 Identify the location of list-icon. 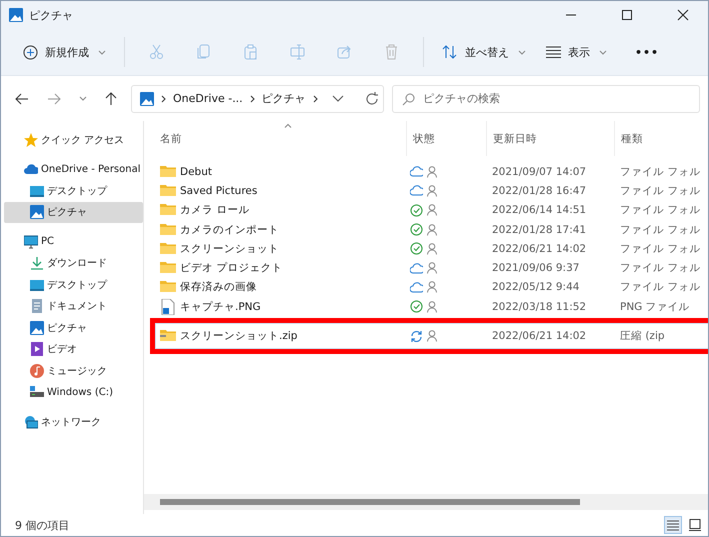
(673, 525).